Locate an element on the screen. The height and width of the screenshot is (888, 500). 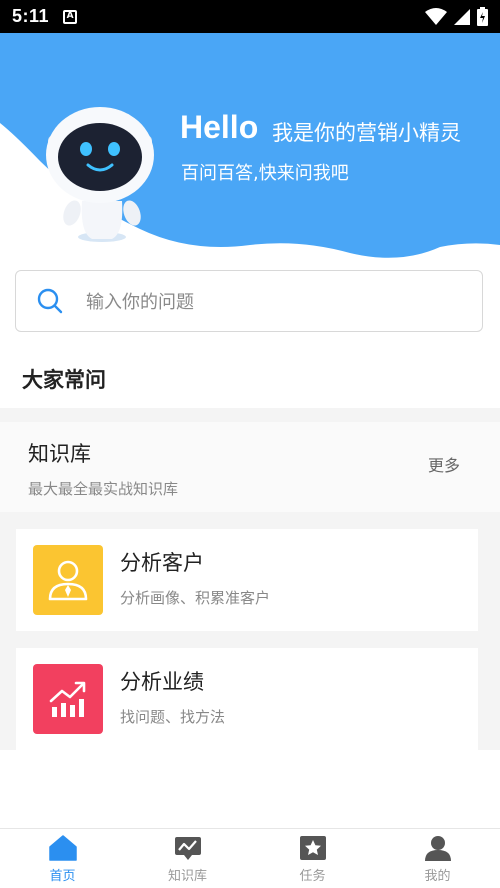
hello-heading: Hello is located at coordinates (219, 127).